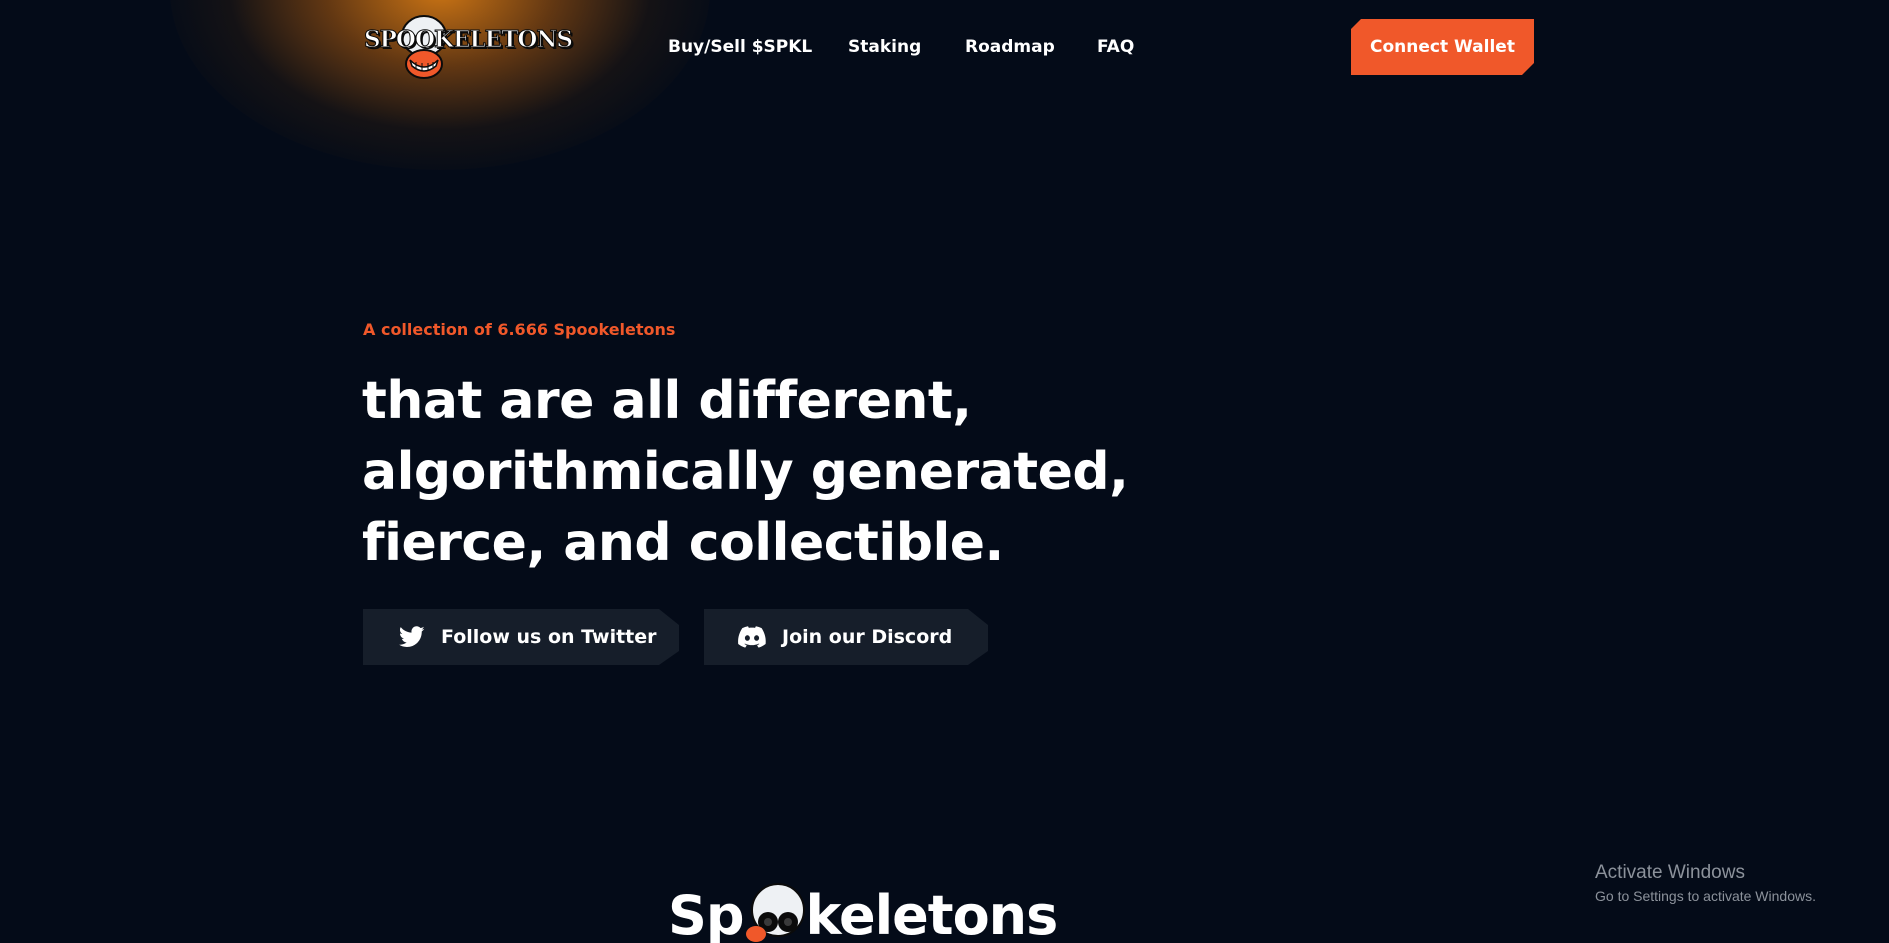 This screenshot has width=1889, height=943. Describe the element at coordinates (1010, 47) in the screenshot. I see `nav-roadmap: Roadmap` at that location.